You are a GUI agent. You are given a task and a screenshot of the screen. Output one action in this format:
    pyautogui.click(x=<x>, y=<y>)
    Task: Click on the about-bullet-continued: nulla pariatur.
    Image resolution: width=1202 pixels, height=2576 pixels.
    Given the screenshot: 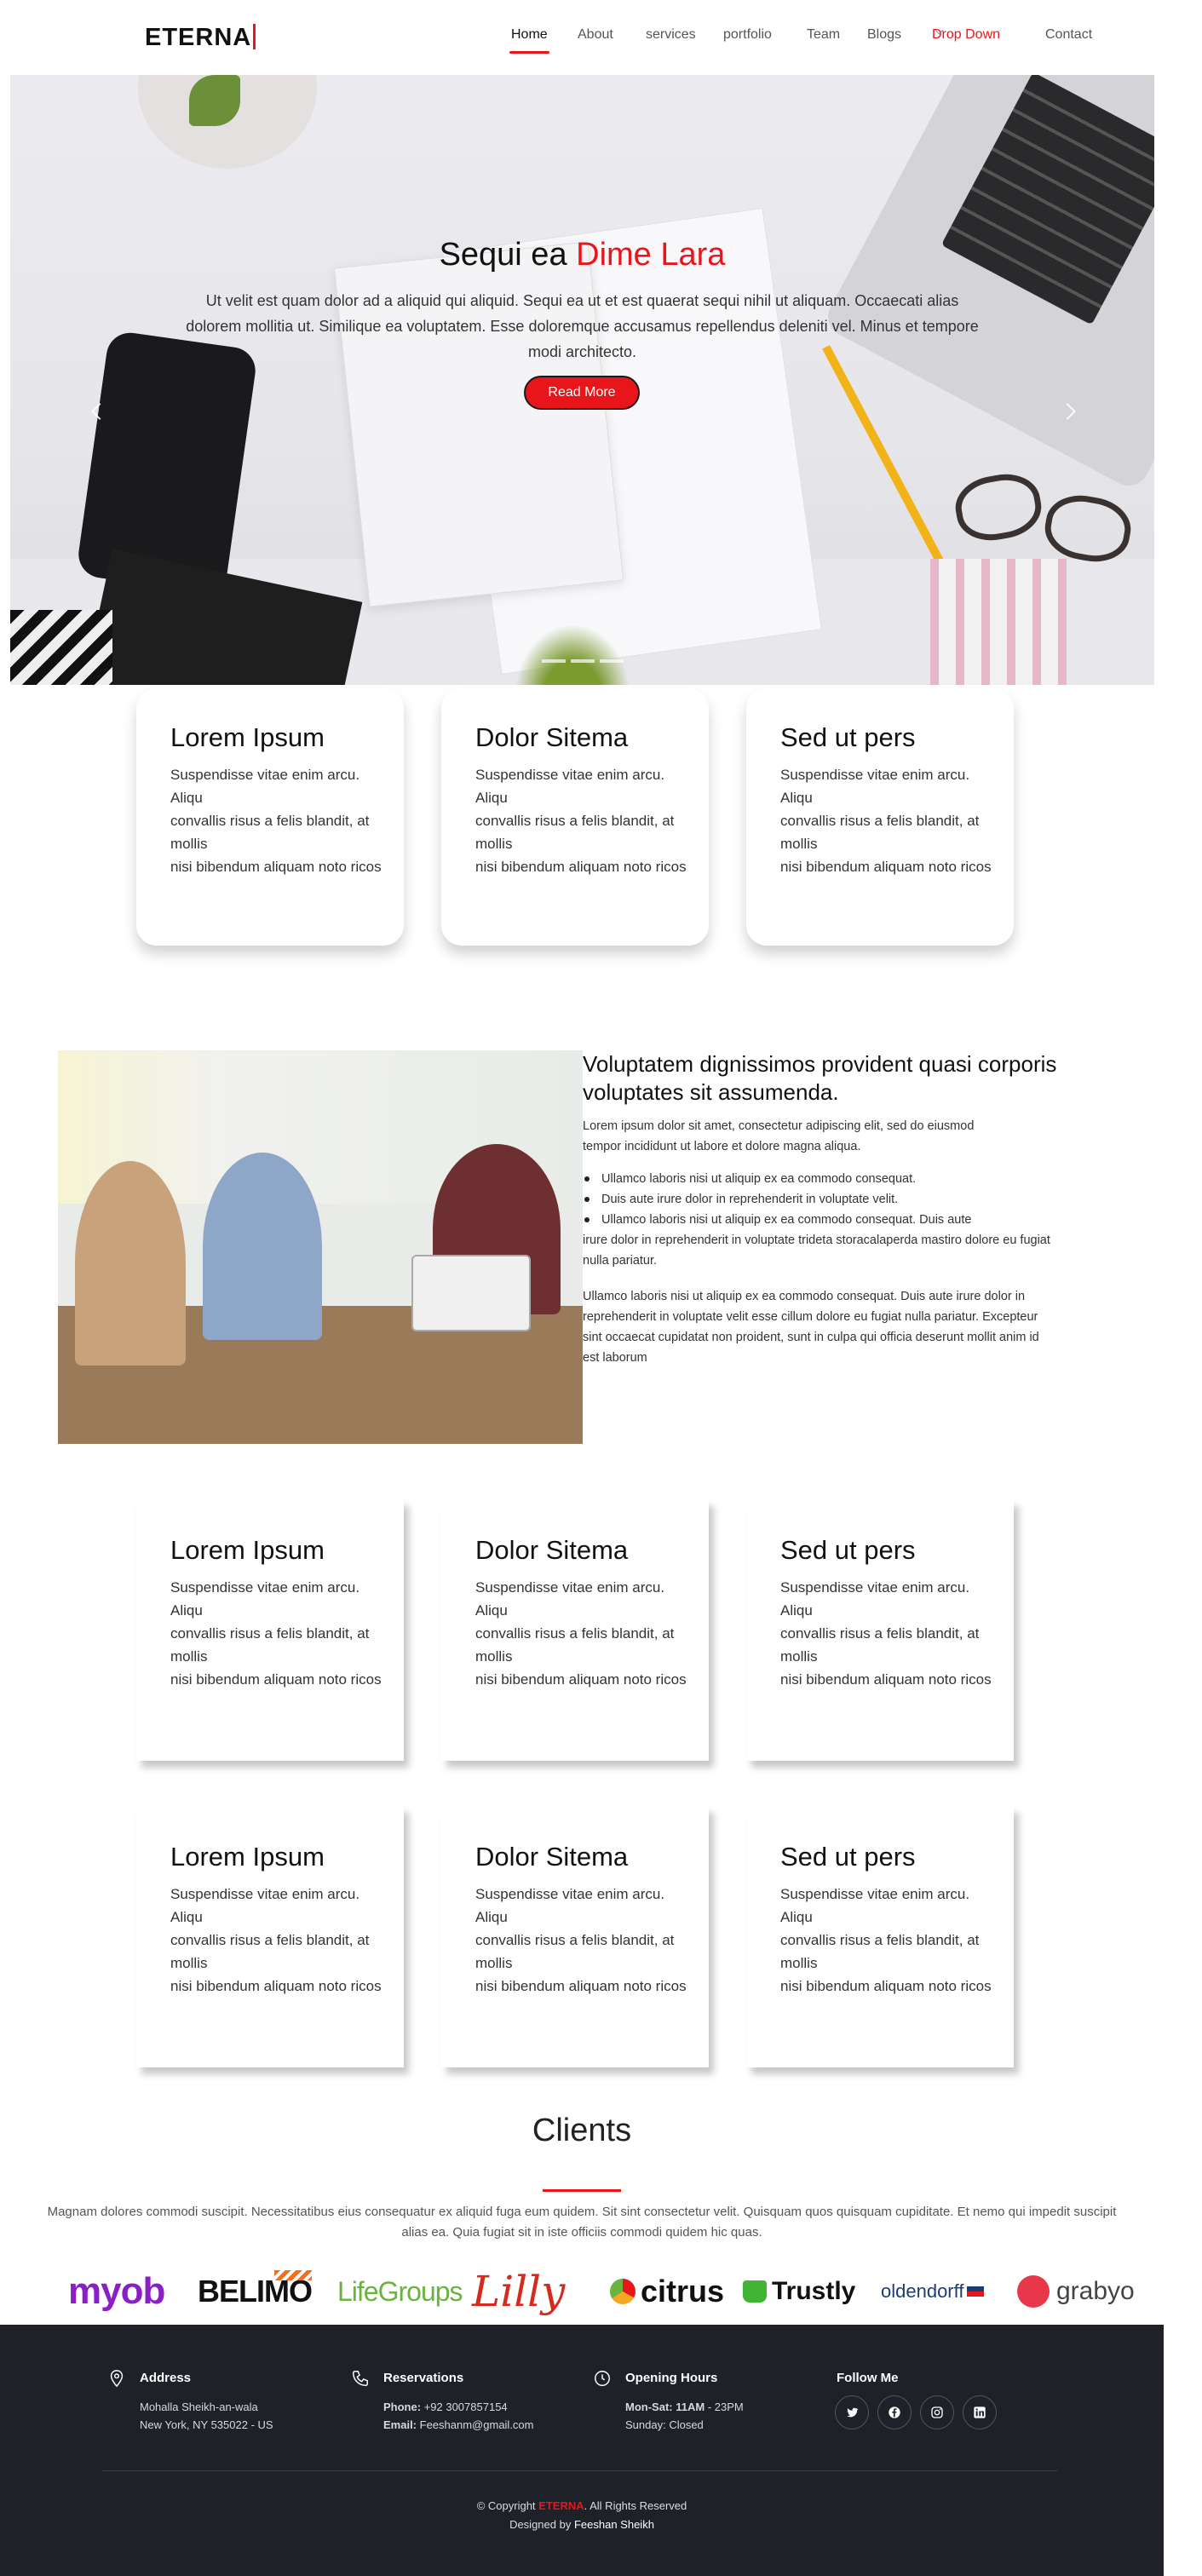 What is the action you would take?
    pyautogui.click(x=621, y=1261)
    